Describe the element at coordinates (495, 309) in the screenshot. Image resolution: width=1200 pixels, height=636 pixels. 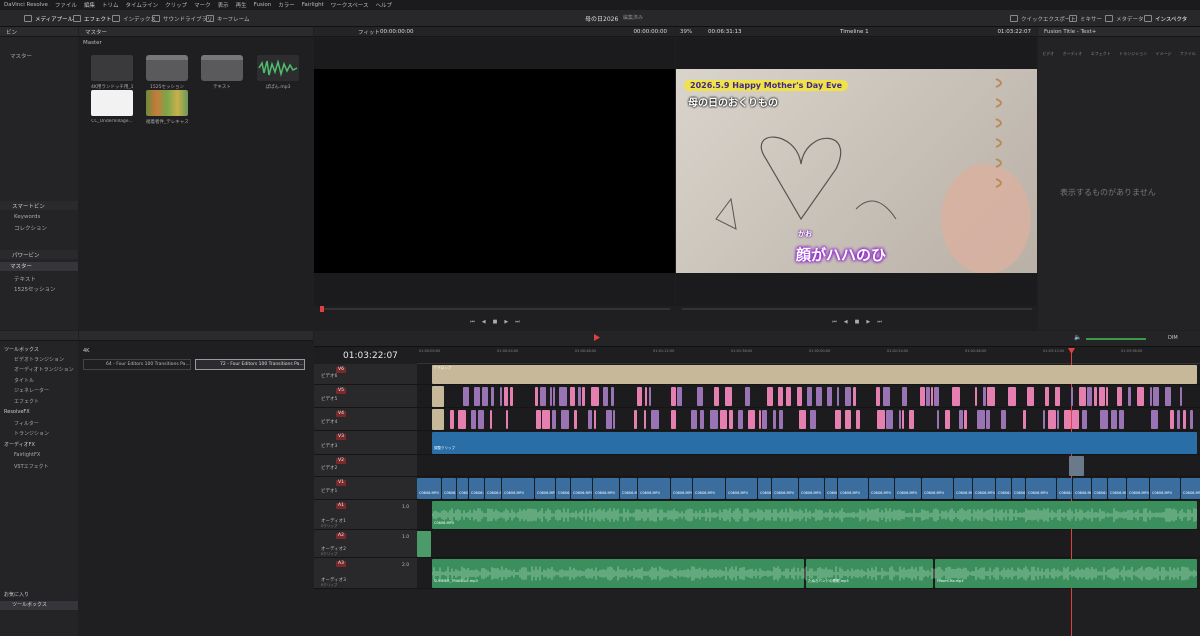
I see `source-scrubber` at that location.